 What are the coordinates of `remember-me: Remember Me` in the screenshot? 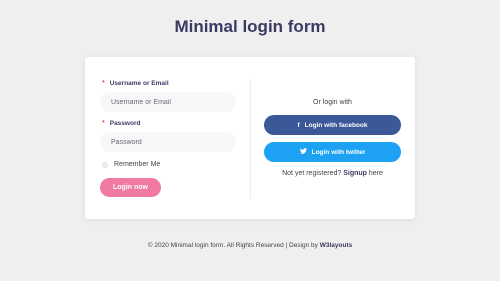 It's located at (131, 164).